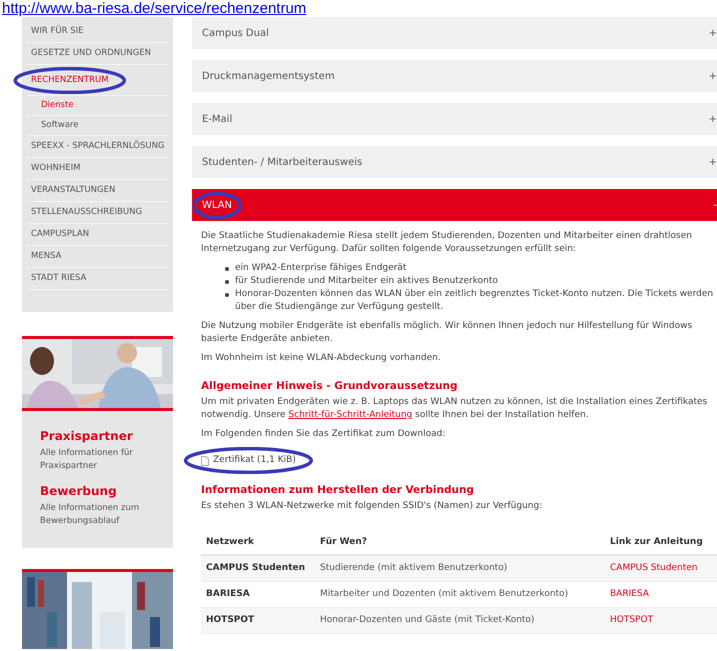 The width and height of the screenshot is (717, 651). I want to click on accordion-header: Campus Dual +, so click(454, 33).